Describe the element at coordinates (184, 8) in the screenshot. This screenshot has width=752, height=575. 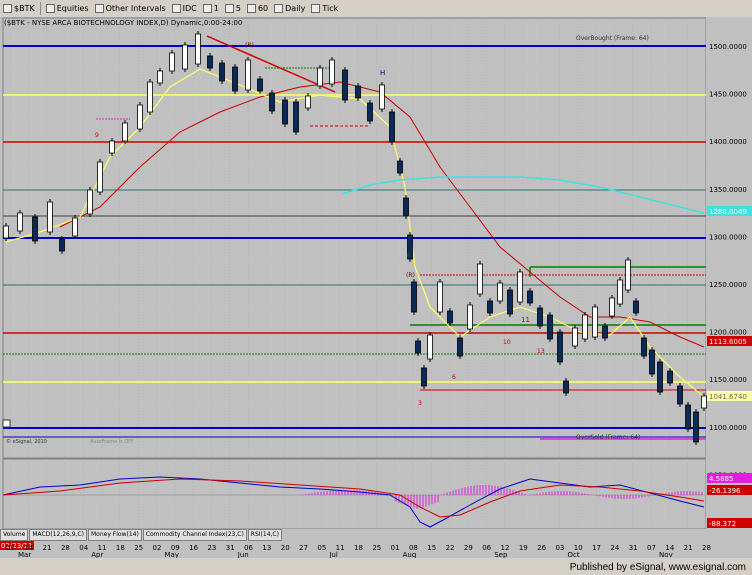
I see `idc-button: IDC` at that location.